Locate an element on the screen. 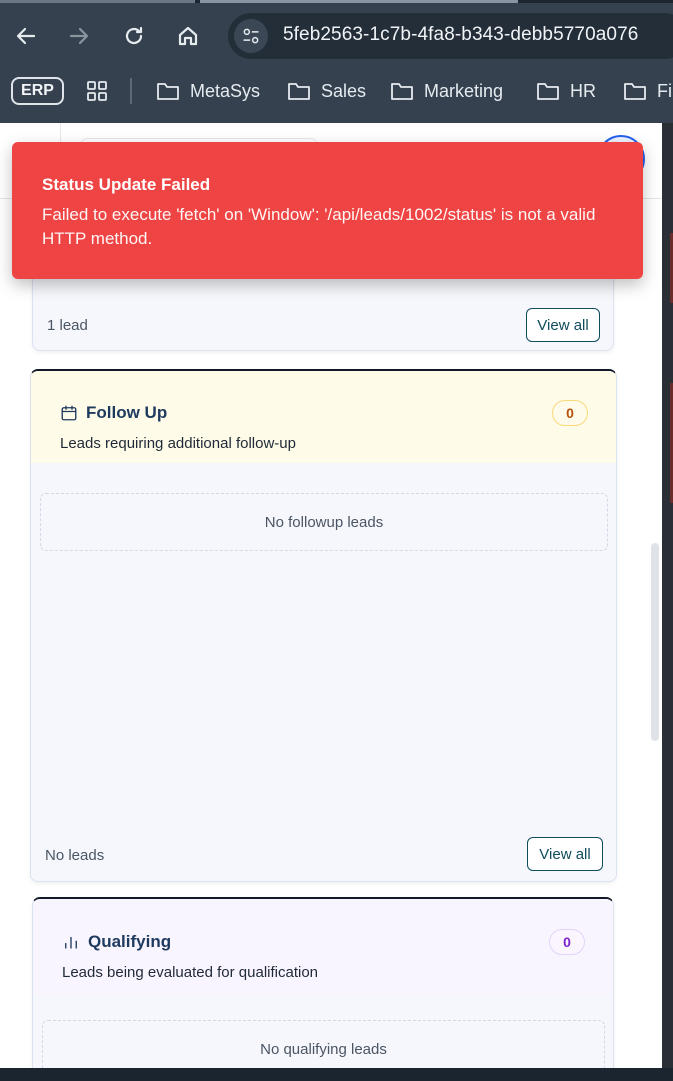  card-title-text: Qualifying is located at coordinates (130, 941).